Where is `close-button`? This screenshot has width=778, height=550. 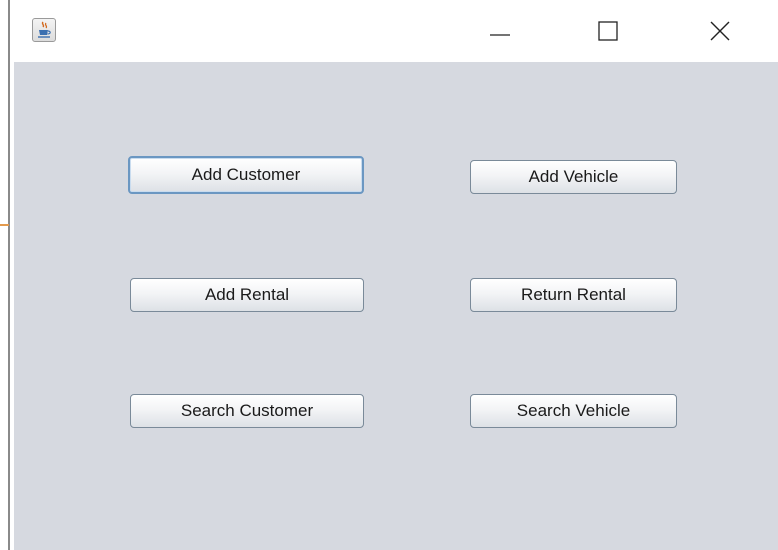 close-button is located at coordinates (720, 31).